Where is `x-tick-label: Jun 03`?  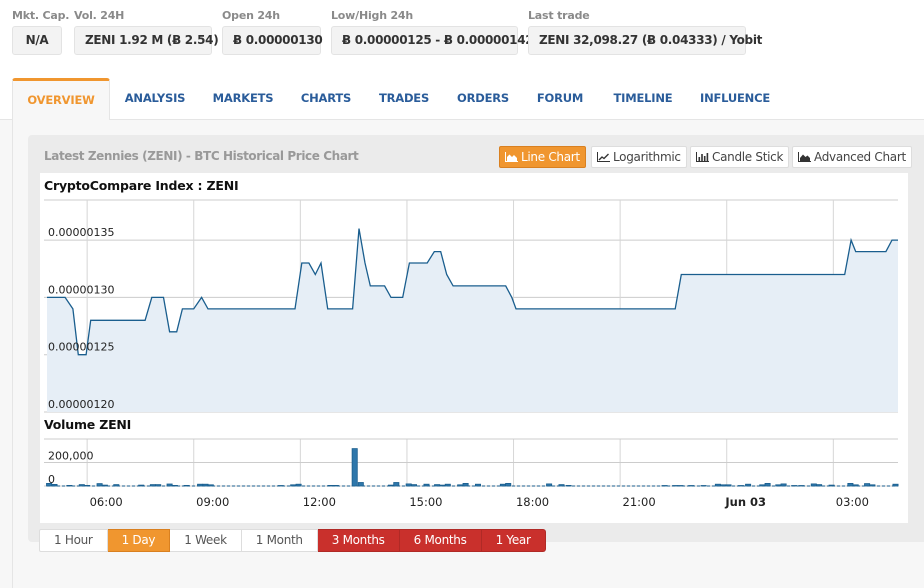 x-tick-label: Jun 03 is located at coordinates (745, 502).